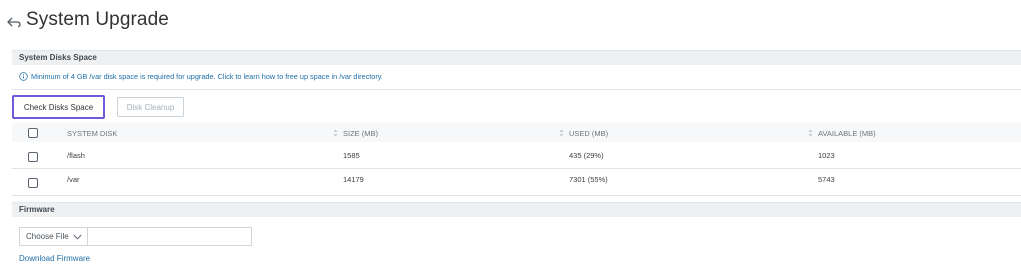 This screenshot has height=276, width=1021. I want to click on cell-used: 7301 (55%), so click(588, 179).